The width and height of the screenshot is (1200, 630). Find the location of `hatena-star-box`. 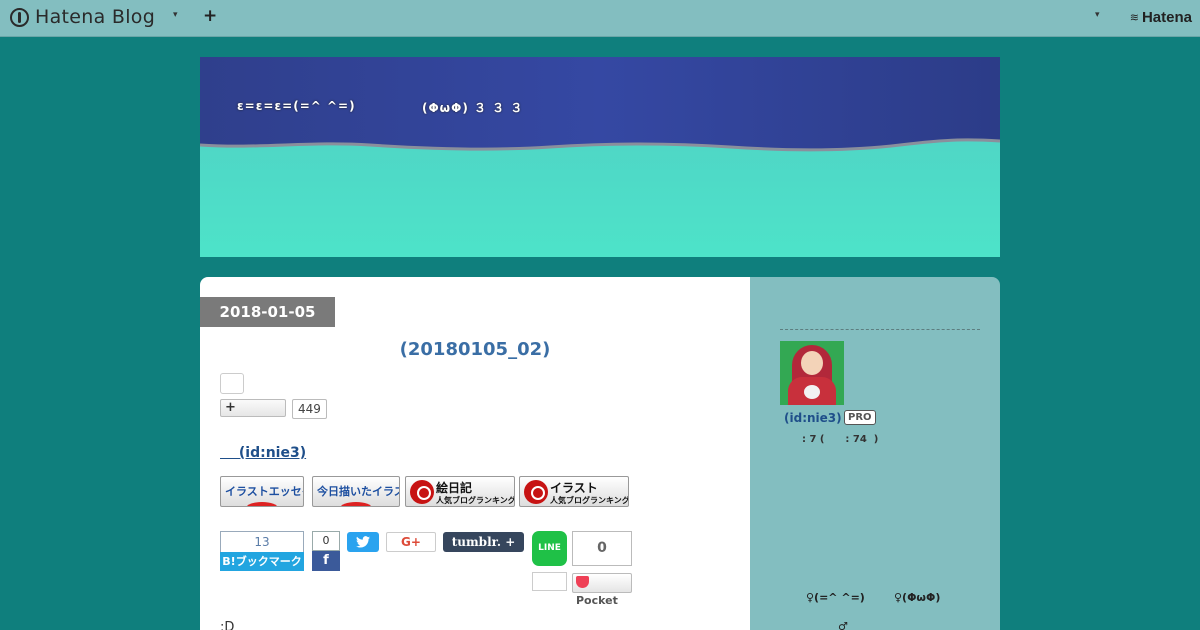

hatena-star-box is located at coordinates (232, 383).